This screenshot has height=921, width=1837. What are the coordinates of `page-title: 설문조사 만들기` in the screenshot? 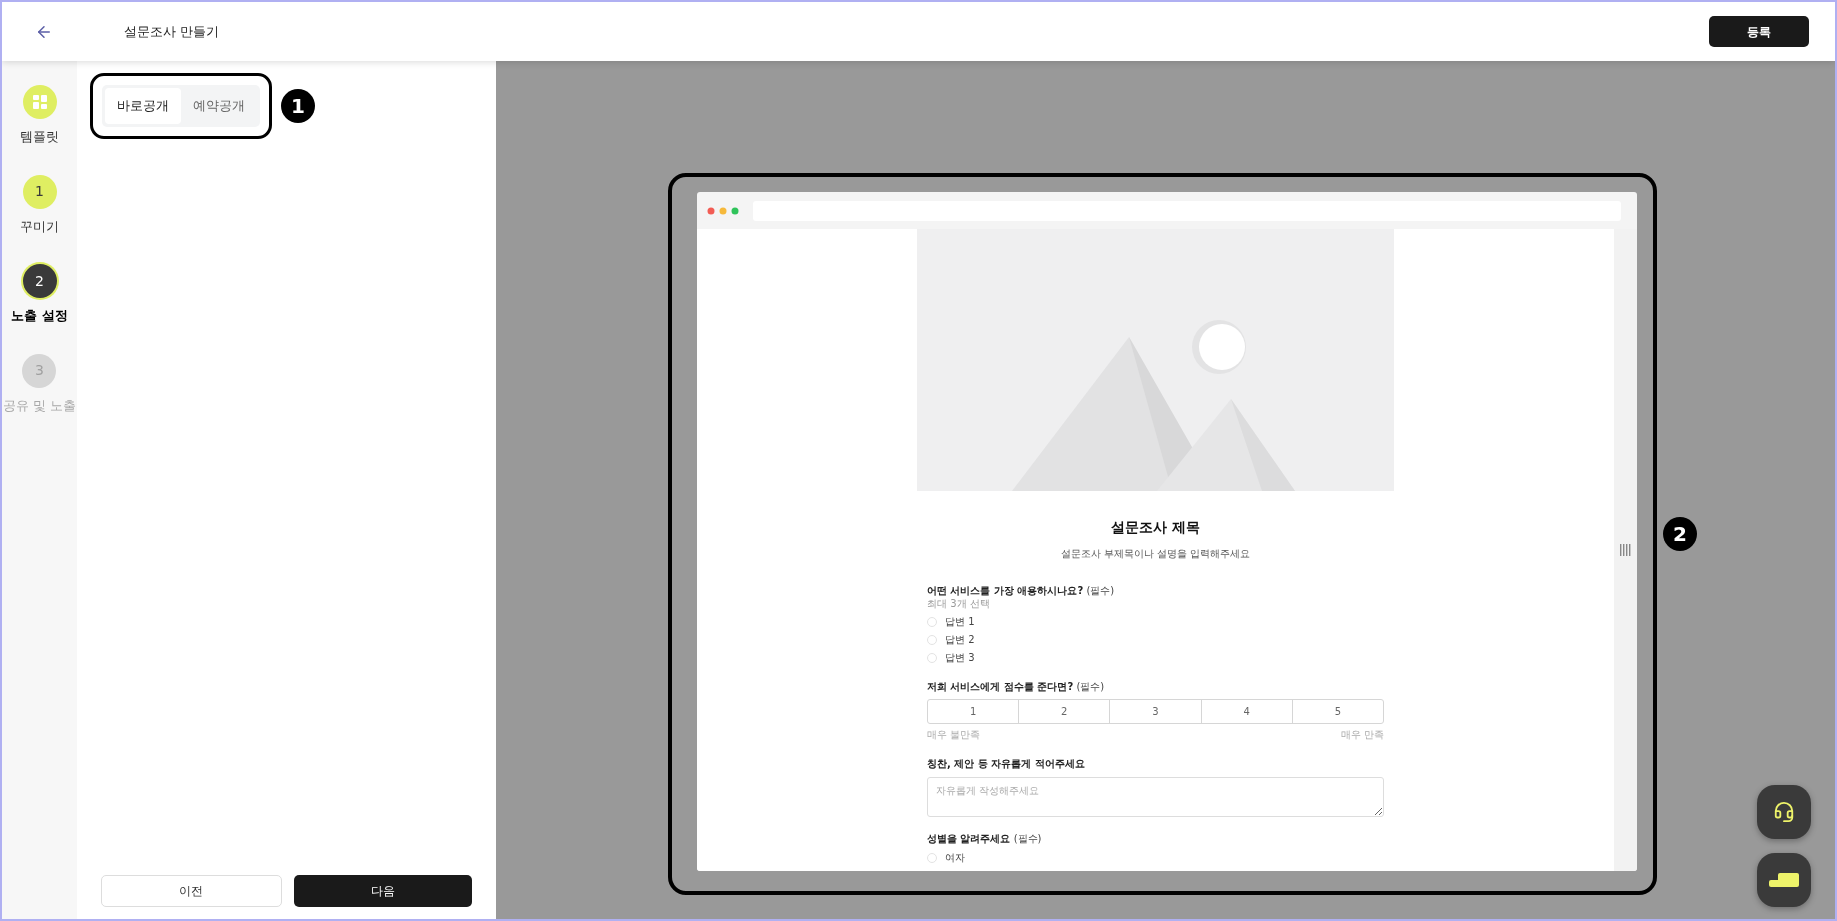 It's located at (172, 31).